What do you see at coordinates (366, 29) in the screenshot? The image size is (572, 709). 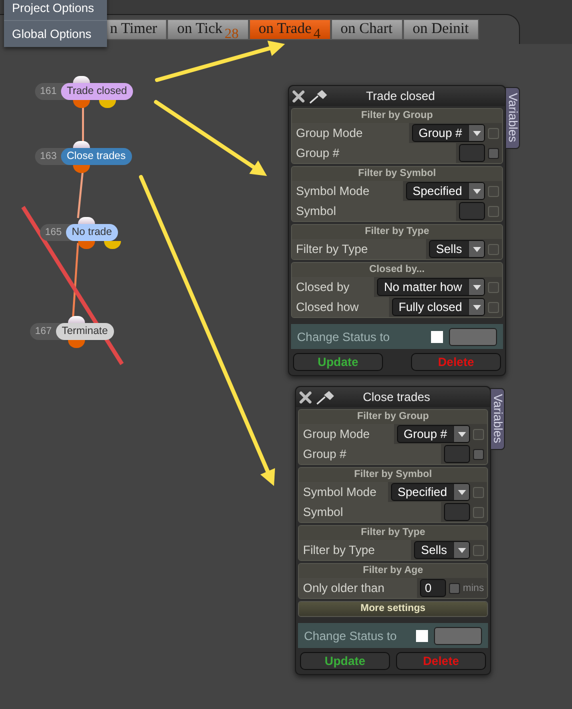 I see `tab: on Chart` at bounding box center [366, 29].